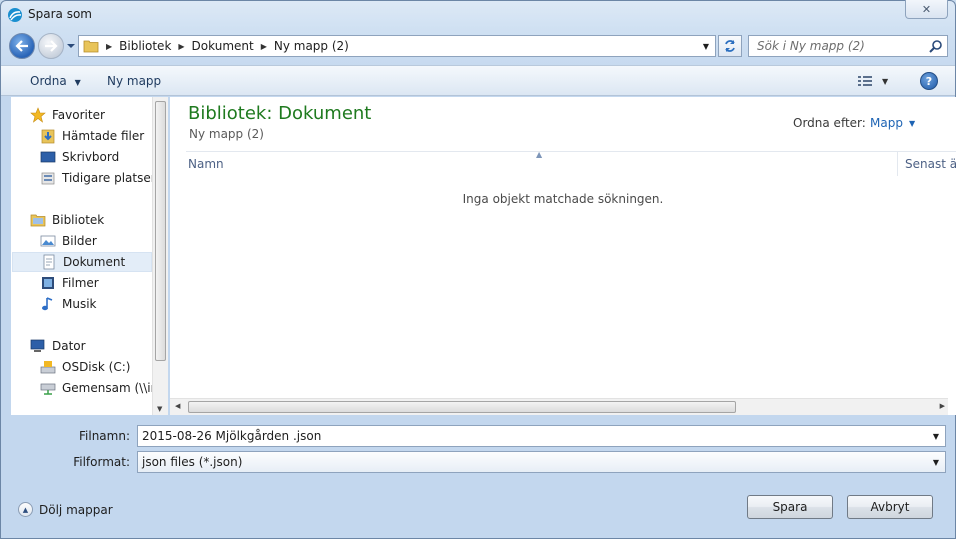 The width and height of the screenshot is (956, 539). Describe the element at coordinates (541, 436) in the screenshot. I see `filename-field: 2015-08-26 Mjölkgården .json ▼` at that location.